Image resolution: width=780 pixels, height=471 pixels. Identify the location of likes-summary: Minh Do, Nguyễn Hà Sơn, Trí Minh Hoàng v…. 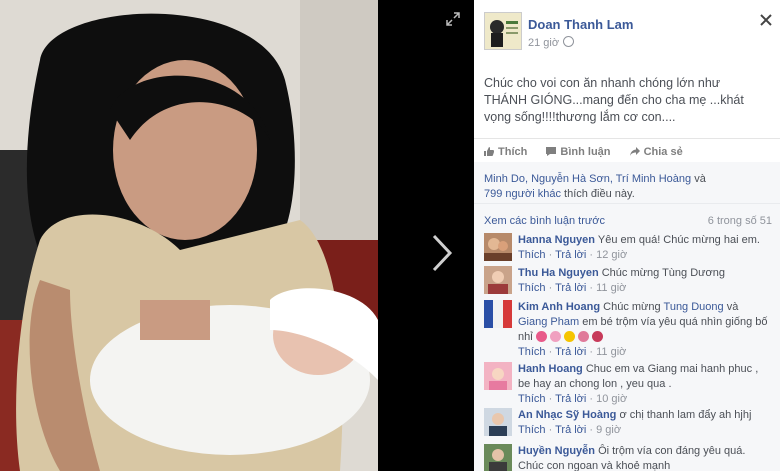
(628, 187).